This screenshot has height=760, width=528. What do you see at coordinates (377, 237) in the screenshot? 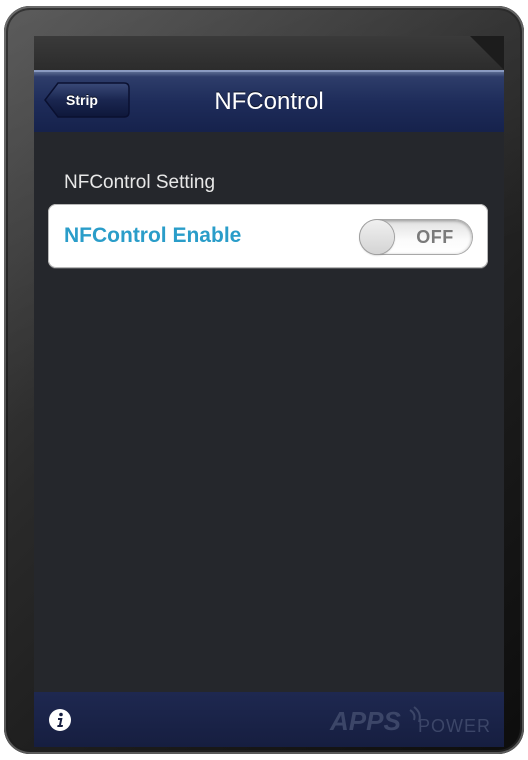
I see `toggle-knob` at bounding box center [377, 237].